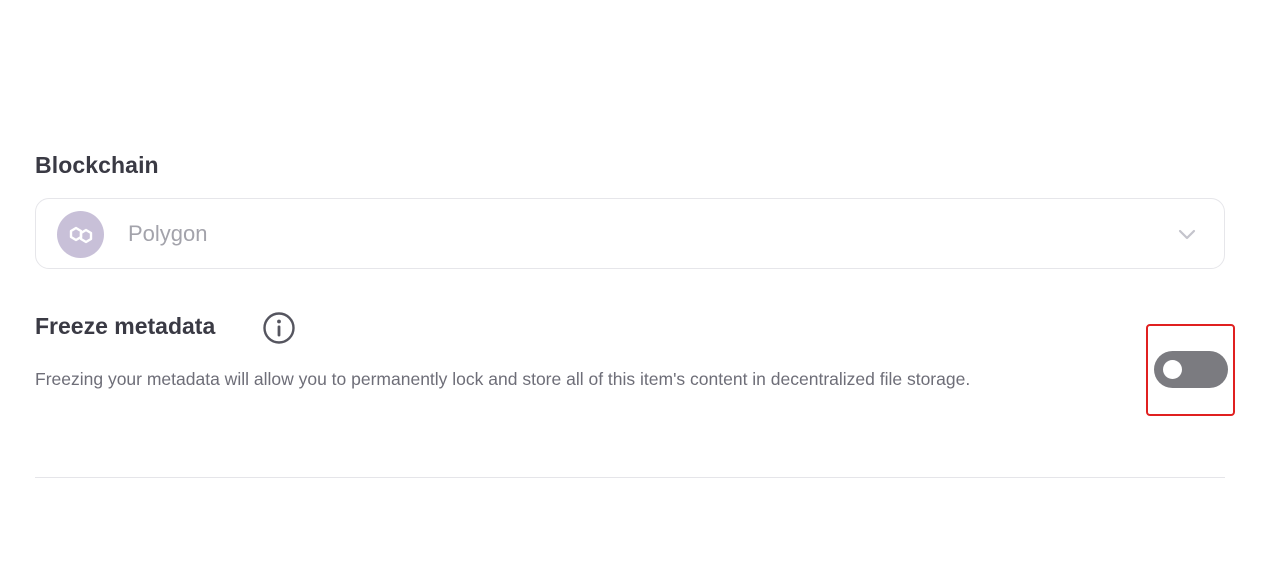 This screenshot has height=587, width=1280. I want to click on chevron-down-icon, so click(1187, 234).